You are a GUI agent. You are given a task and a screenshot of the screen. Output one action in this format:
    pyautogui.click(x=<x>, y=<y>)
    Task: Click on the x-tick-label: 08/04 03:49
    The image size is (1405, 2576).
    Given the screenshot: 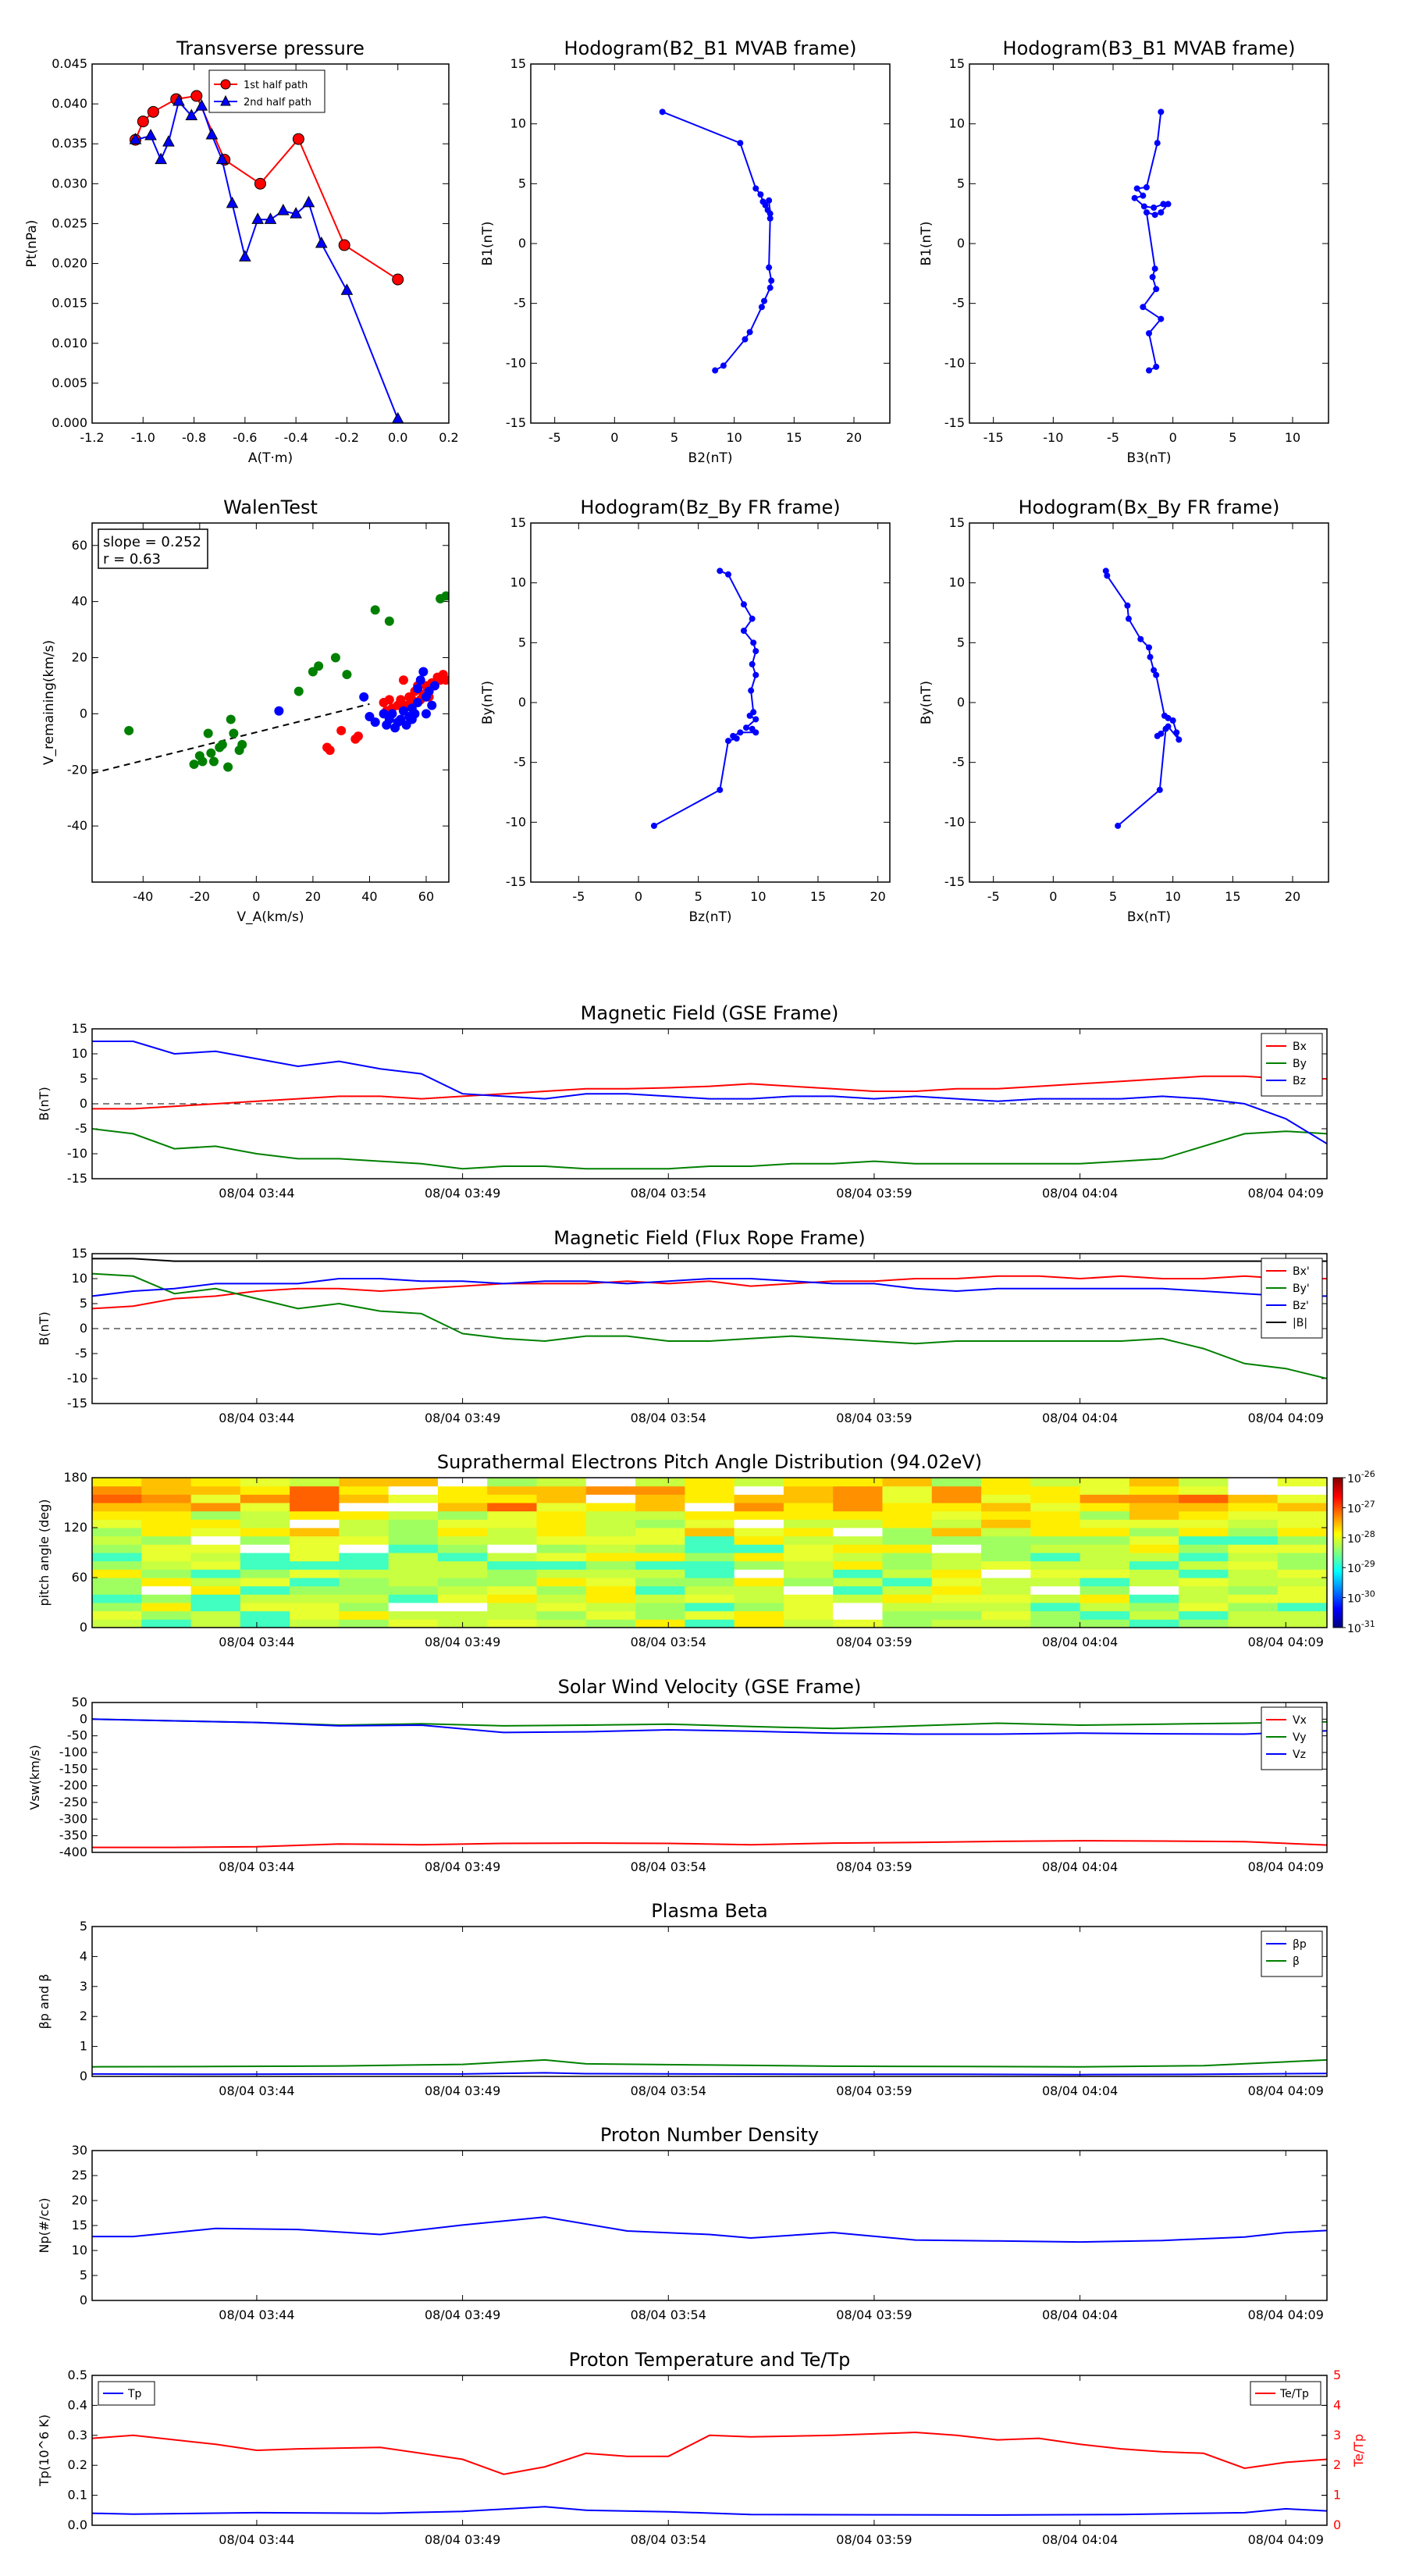 What is the action you would take?
    pyautogui.click(x=463, y=1418)
    